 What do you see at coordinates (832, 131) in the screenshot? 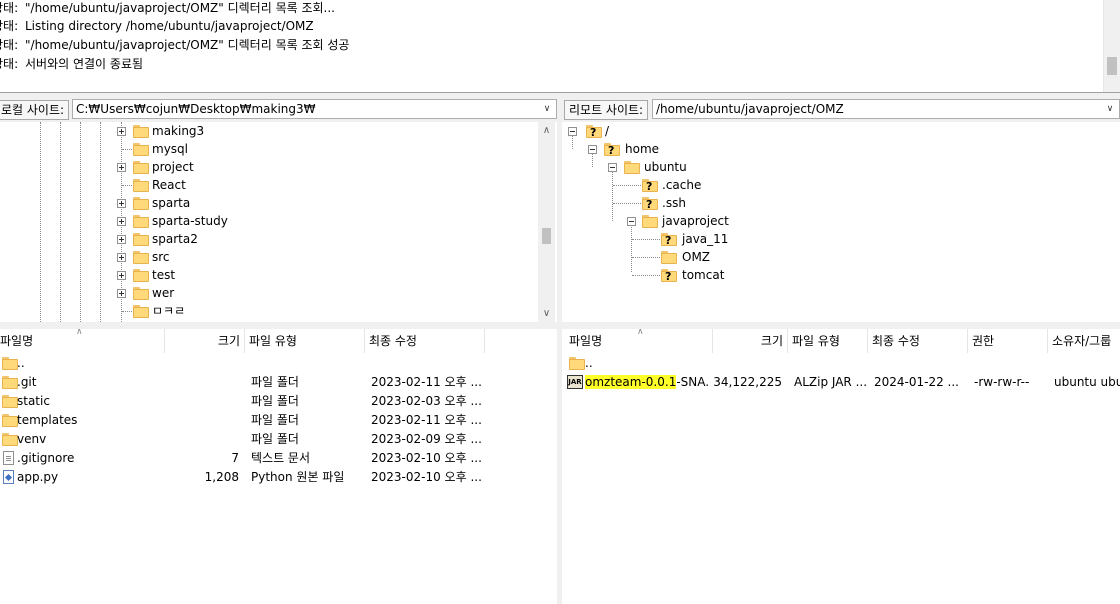
I see `tree-item-root: ? /` at bounding box center [832, 131].